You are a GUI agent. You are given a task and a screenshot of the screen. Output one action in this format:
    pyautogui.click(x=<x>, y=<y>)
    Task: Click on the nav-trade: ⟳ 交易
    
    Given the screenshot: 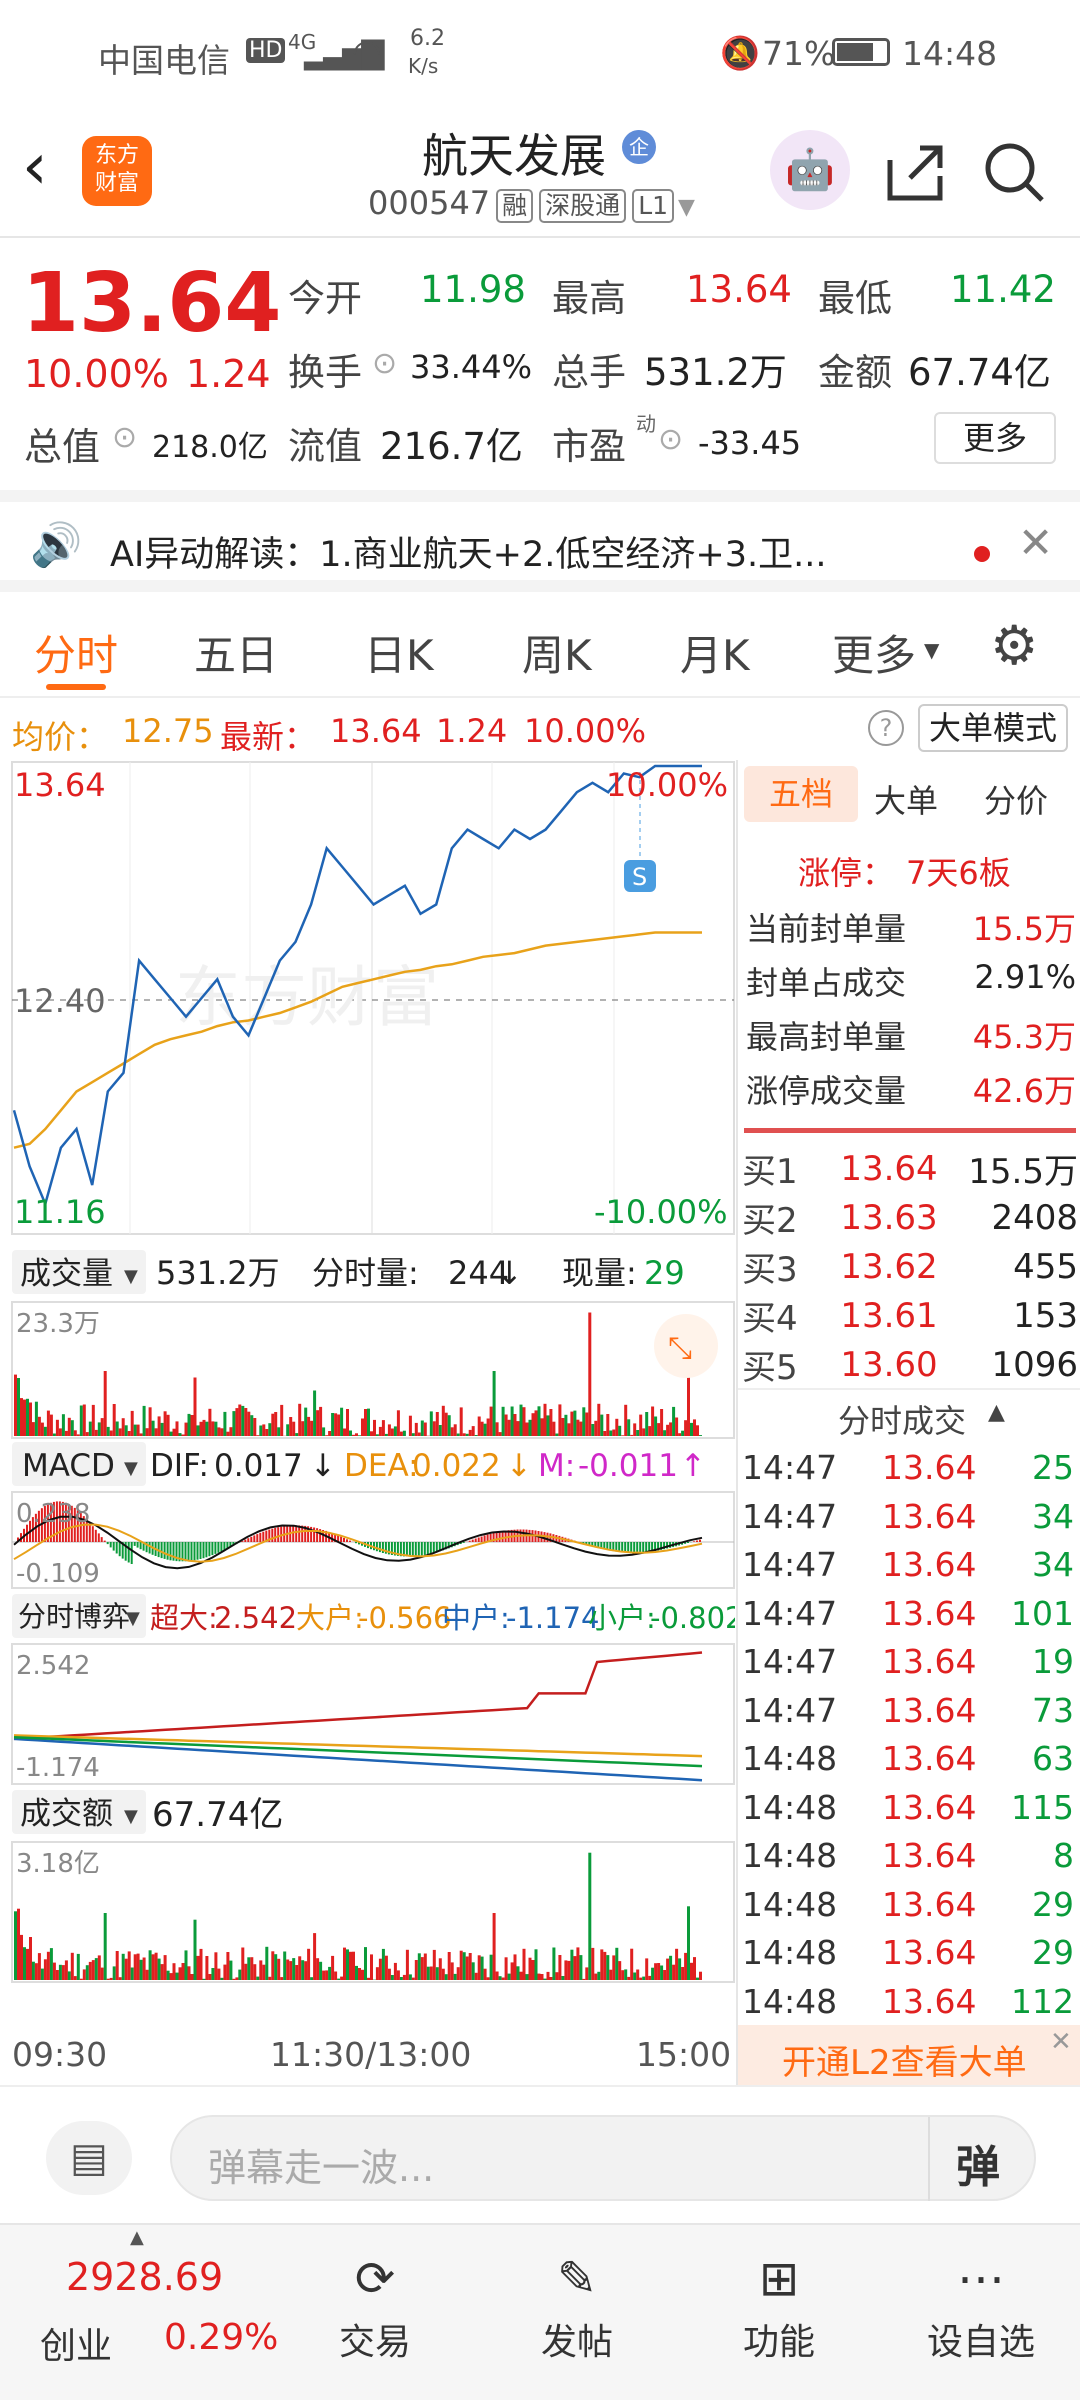 What is the action you would take?
    pyautogui.click(x=375, y=2305)
    